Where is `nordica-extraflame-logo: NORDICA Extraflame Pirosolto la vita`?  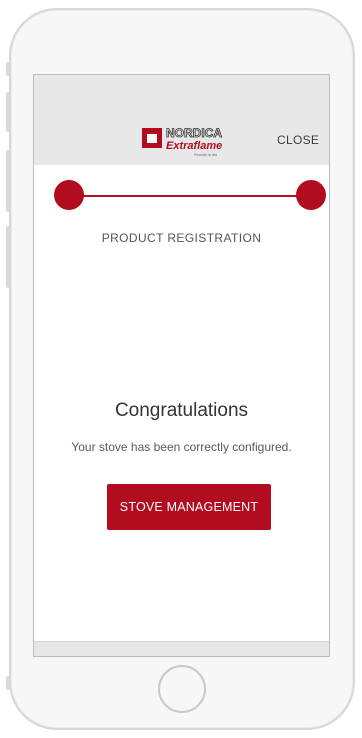 nordica-extraflame-logo: NORDICA Extraflame Pirosolto la vita is located at coordinates (182, 141).